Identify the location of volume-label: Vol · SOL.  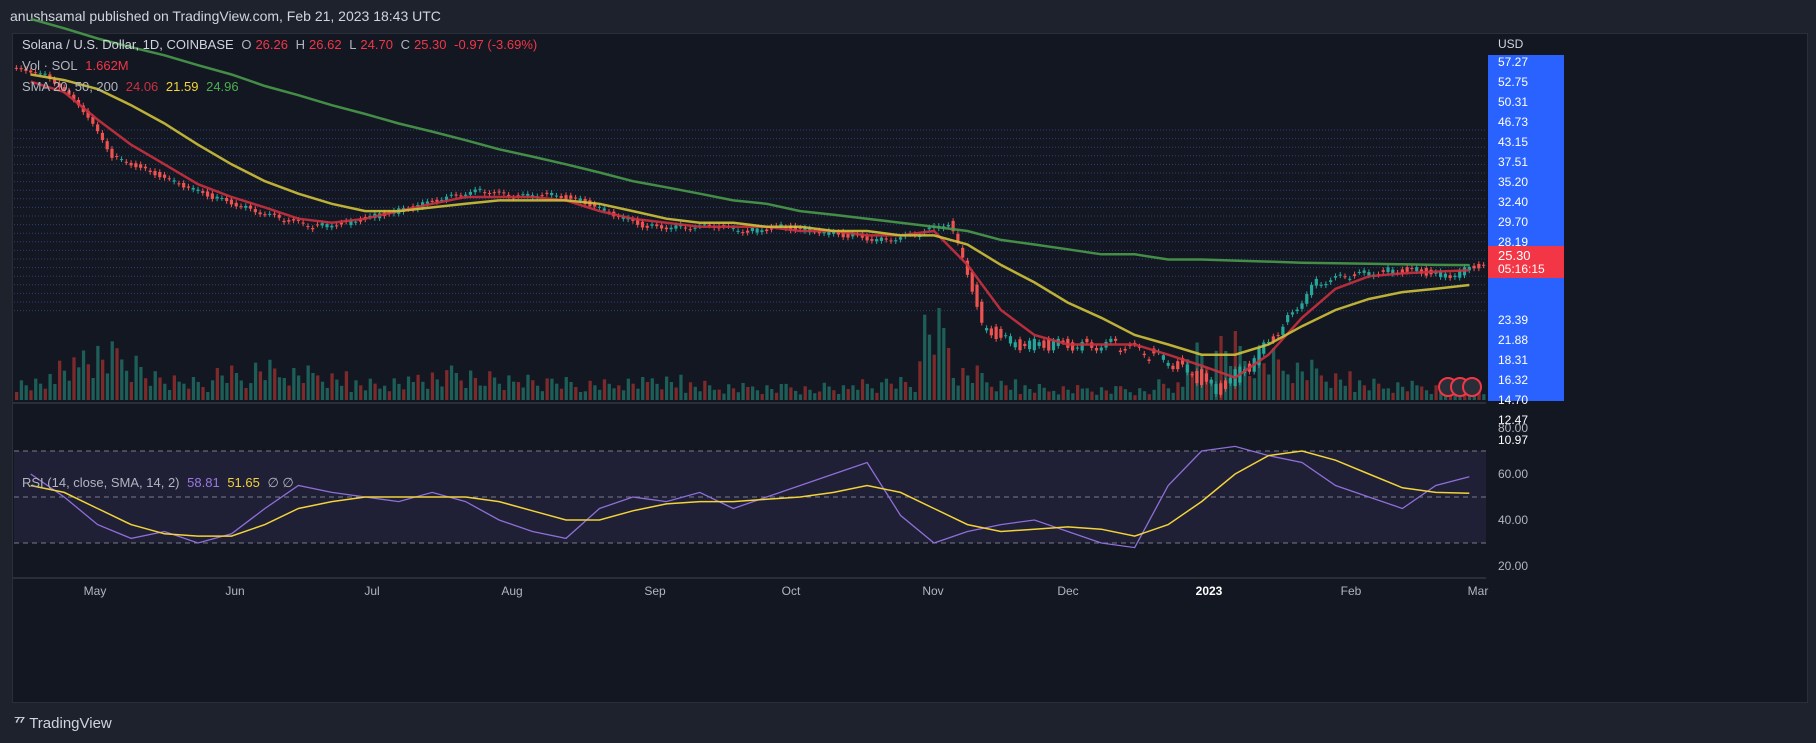
(50, 65).